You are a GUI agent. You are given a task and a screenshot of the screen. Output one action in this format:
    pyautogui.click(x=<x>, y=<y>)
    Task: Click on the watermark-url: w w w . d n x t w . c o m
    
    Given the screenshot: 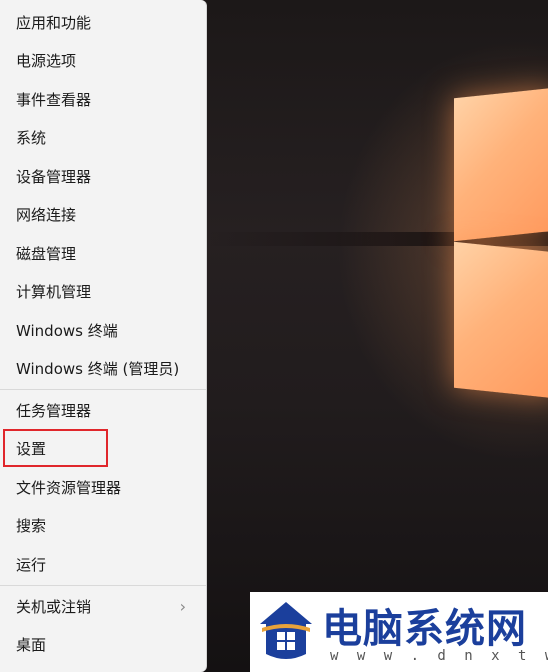 What is the action you would take?
    pyautogui.click(x=439, y=656)
    